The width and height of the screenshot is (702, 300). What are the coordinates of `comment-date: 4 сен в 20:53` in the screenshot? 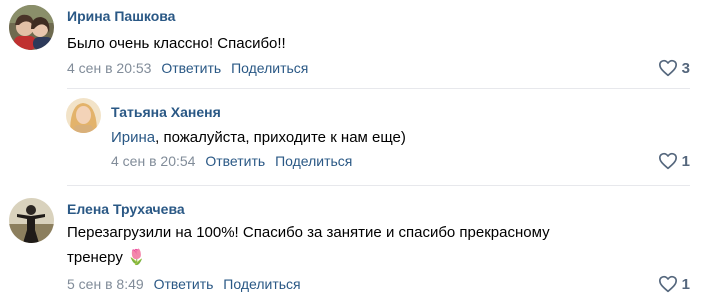 It's located at (109, 68).